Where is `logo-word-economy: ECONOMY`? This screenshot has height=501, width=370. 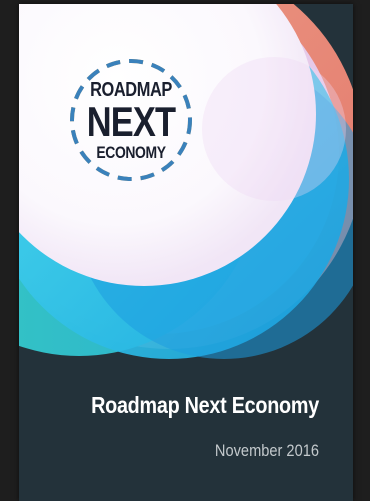 logo-word-economy: ECONOMY is located at coordinates (131, 152).